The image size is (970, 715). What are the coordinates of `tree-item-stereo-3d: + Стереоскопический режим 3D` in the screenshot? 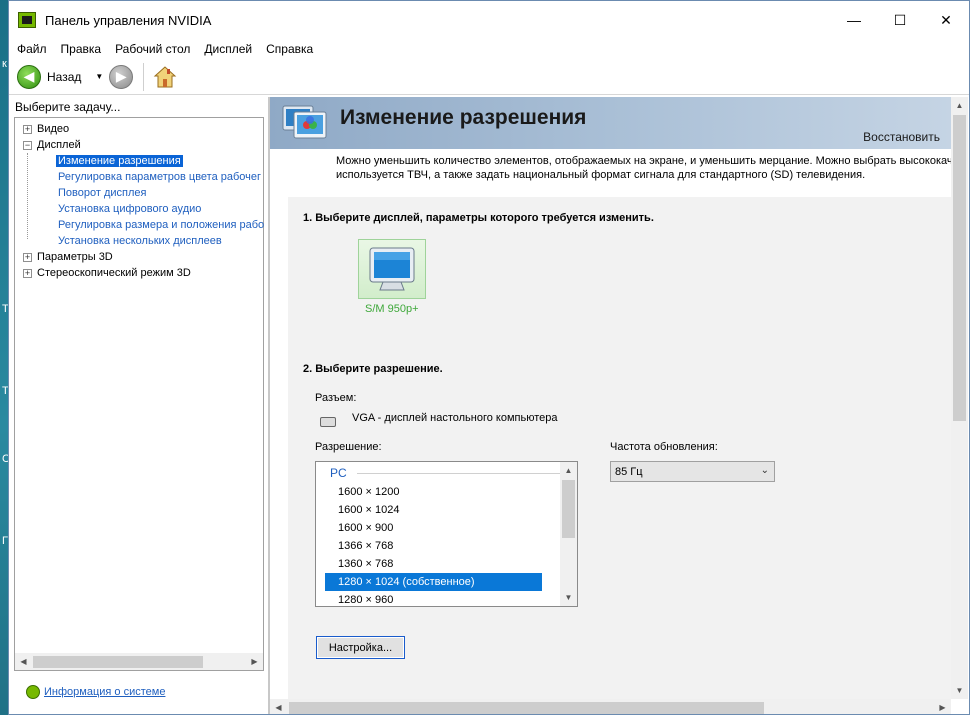 It's located at (144, 273).